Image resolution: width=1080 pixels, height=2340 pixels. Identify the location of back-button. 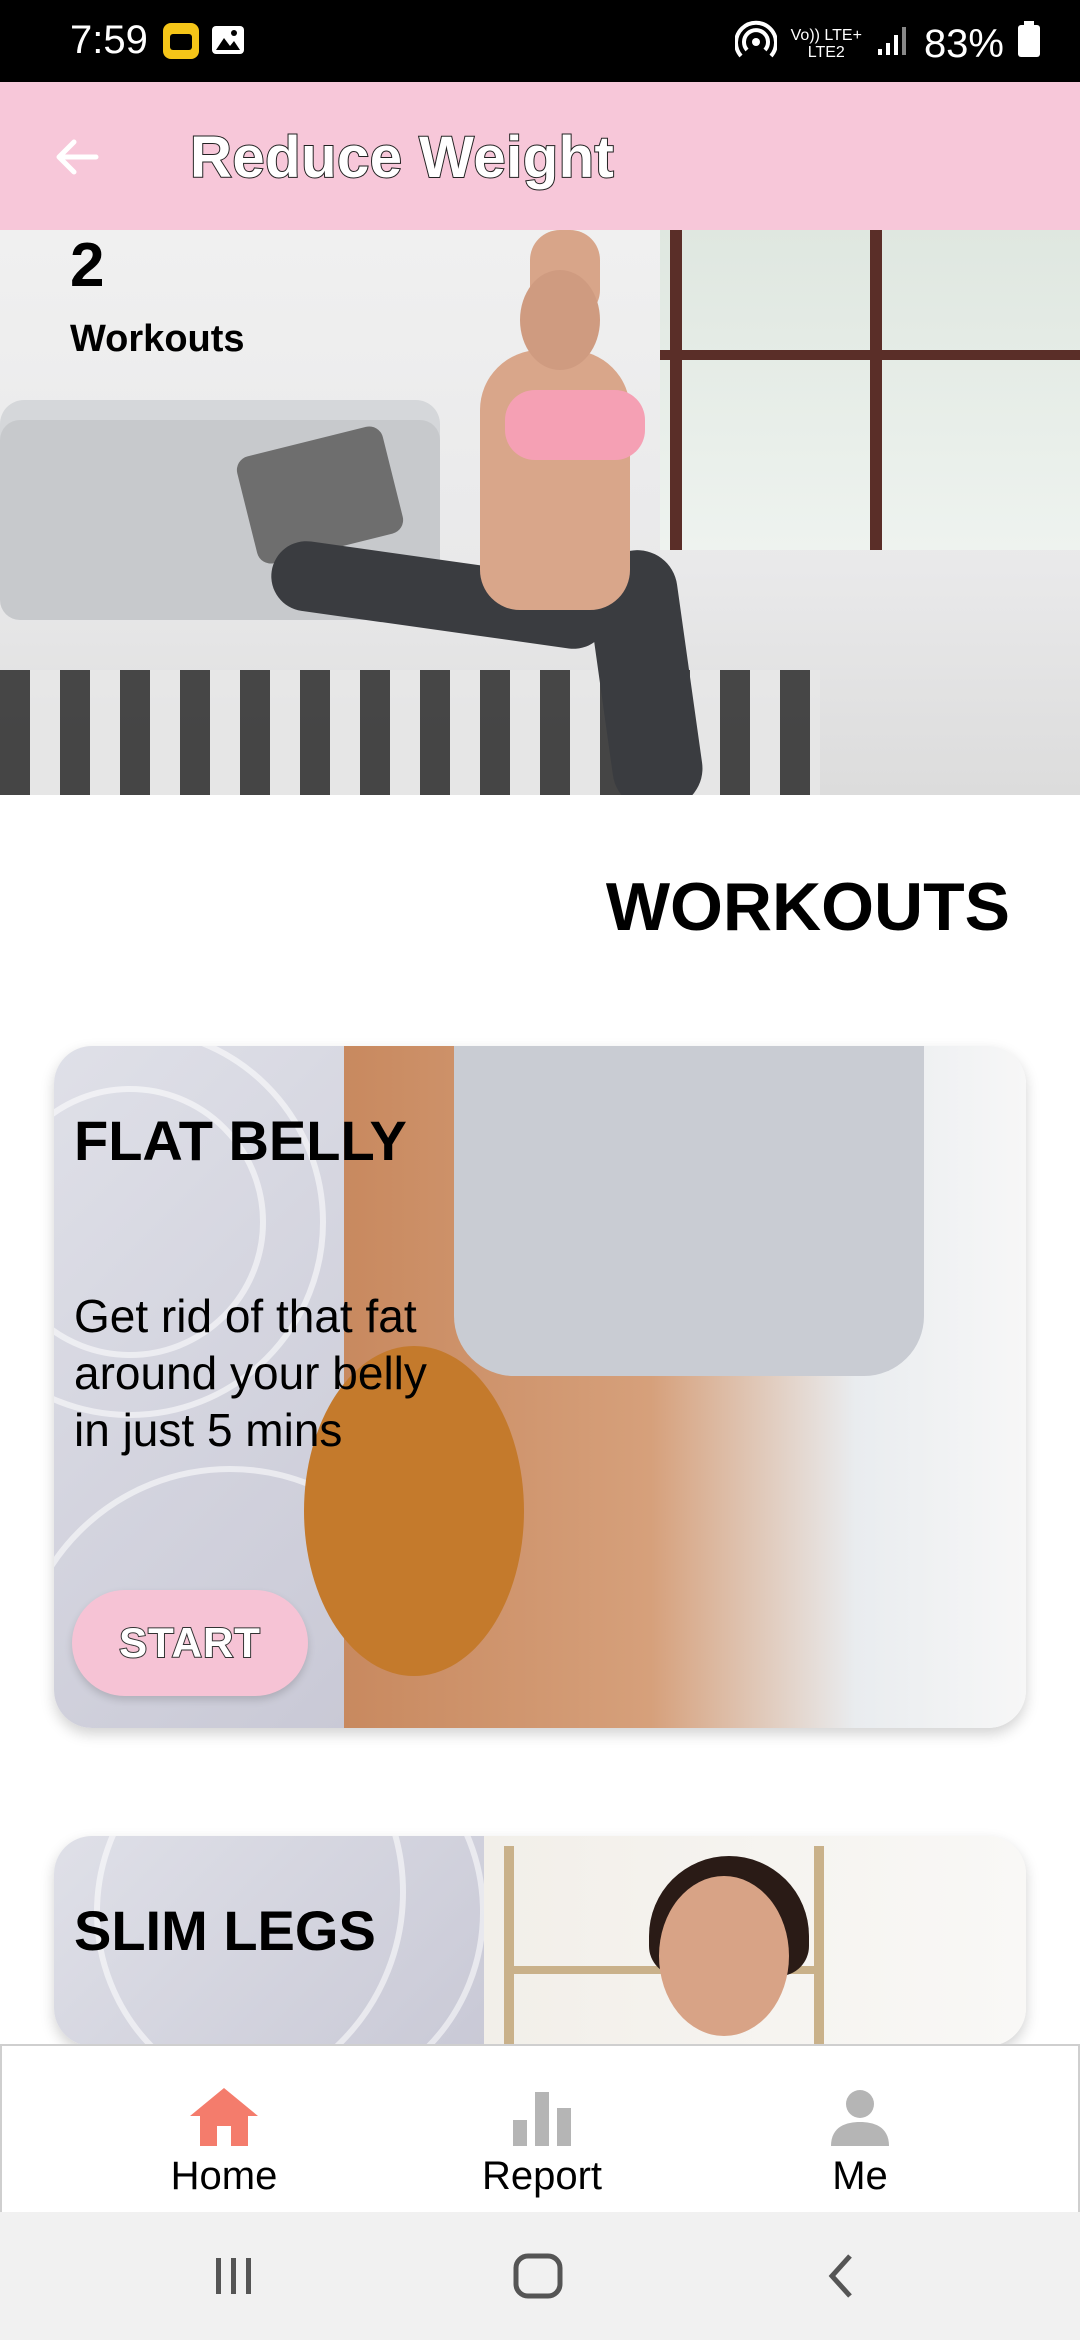
(77, 157).